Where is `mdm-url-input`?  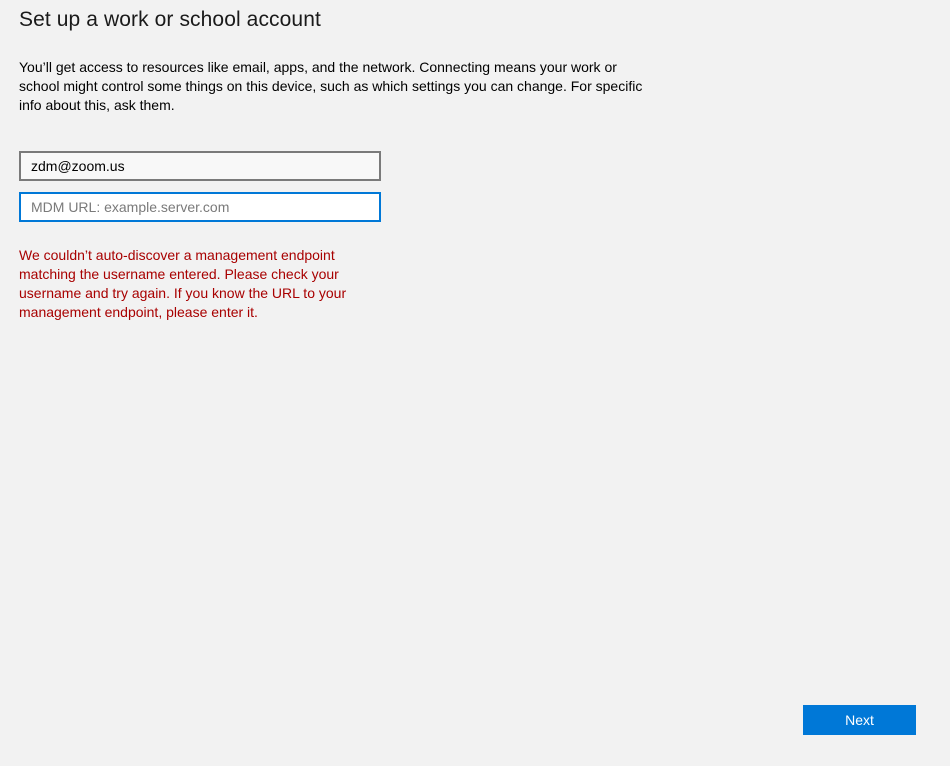 mdm-url-input is located at coordinates (200, 207).